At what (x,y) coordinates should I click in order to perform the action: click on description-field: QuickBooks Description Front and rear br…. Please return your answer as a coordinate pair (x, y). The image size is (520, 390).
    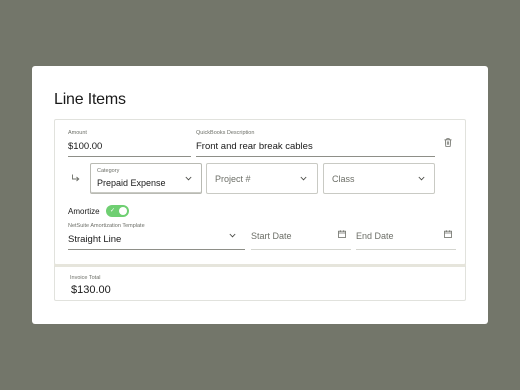
    Looking at the image, I should click on (315, 143).